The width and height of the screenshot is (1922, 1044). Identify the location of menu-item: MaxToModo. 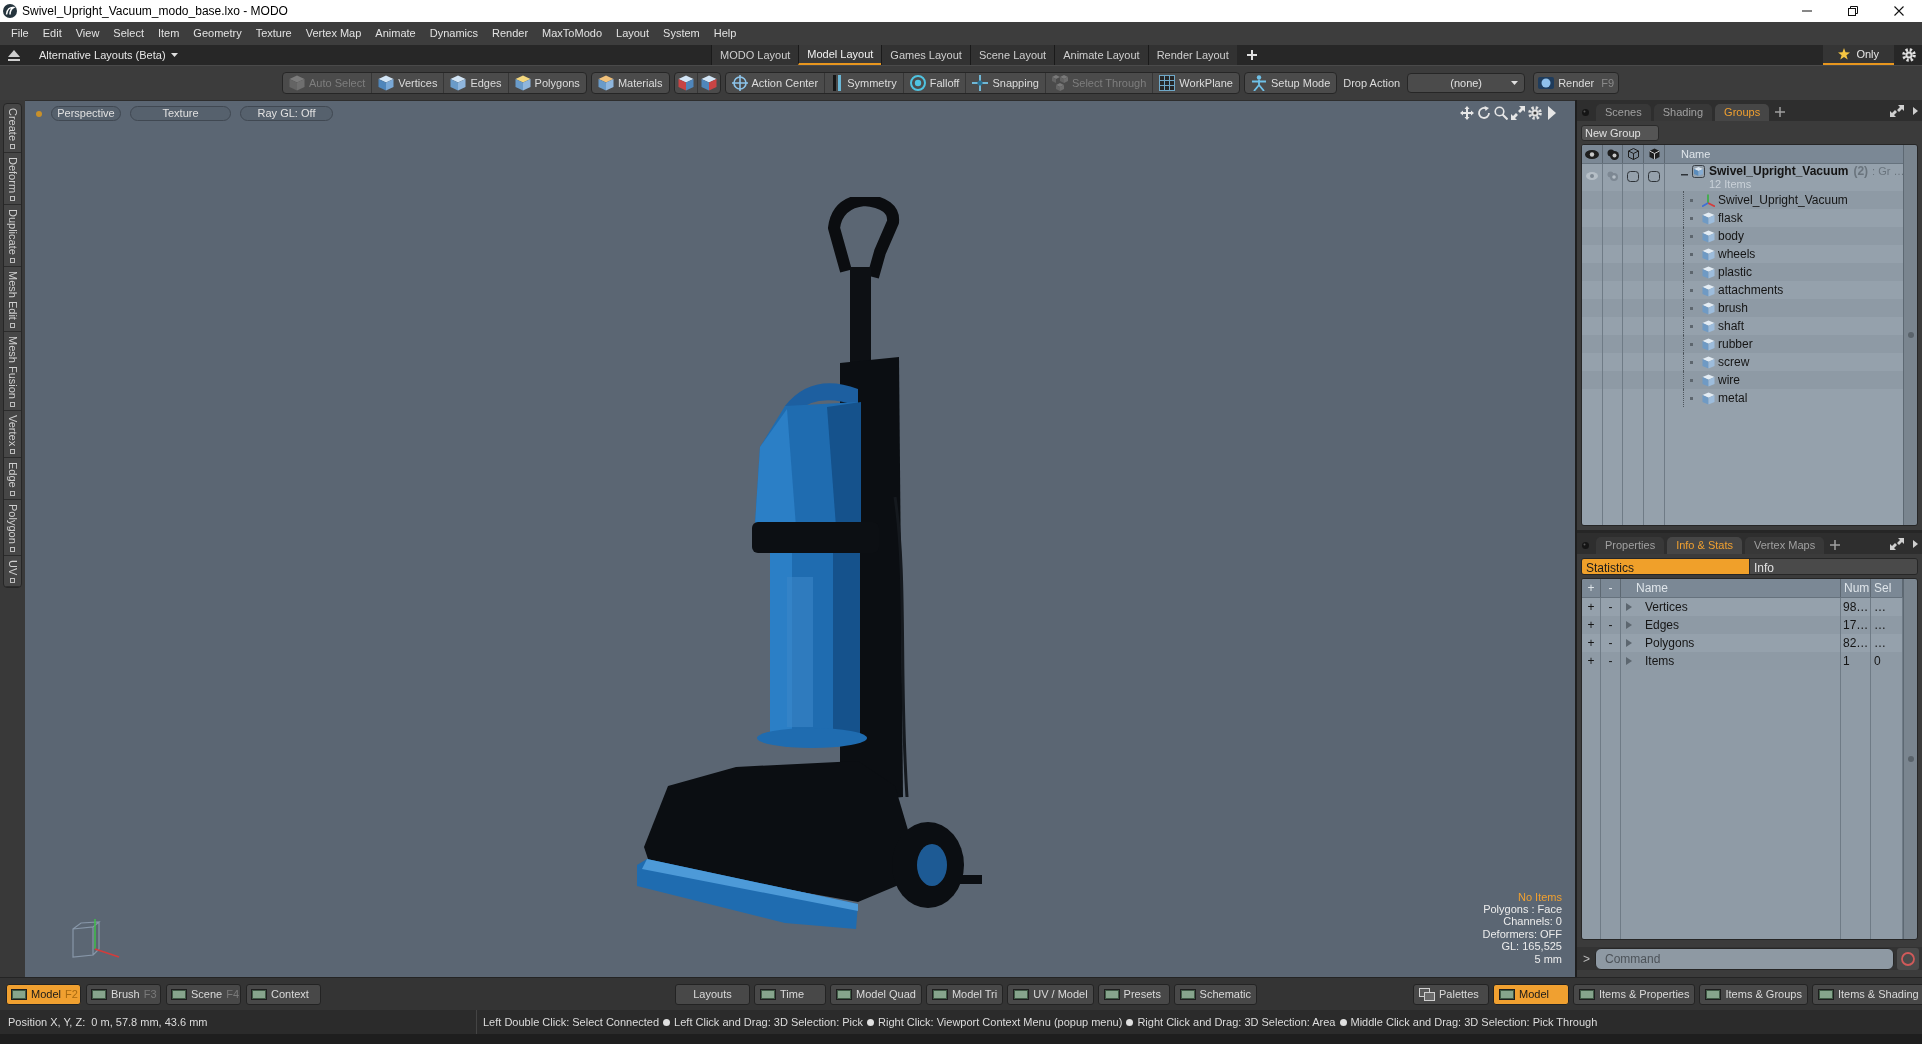
(572, 33).